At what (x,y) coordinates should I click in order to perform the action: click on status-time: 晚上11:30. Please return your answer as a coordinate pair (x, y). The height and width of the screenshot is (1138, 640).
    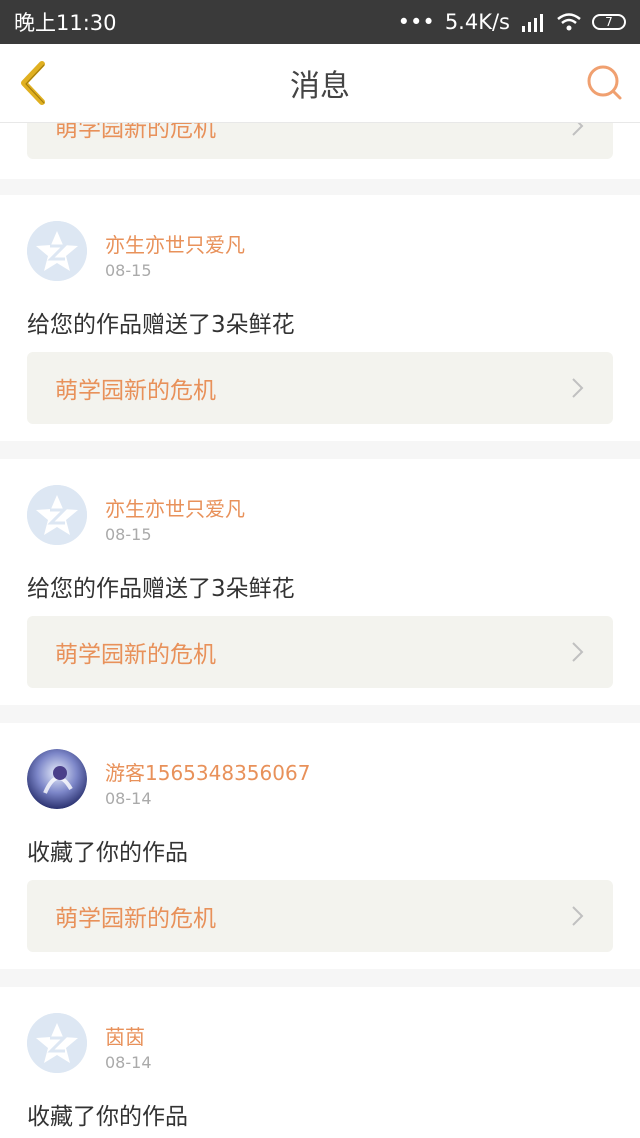
    Looking at the image, I should click on (65, 23).